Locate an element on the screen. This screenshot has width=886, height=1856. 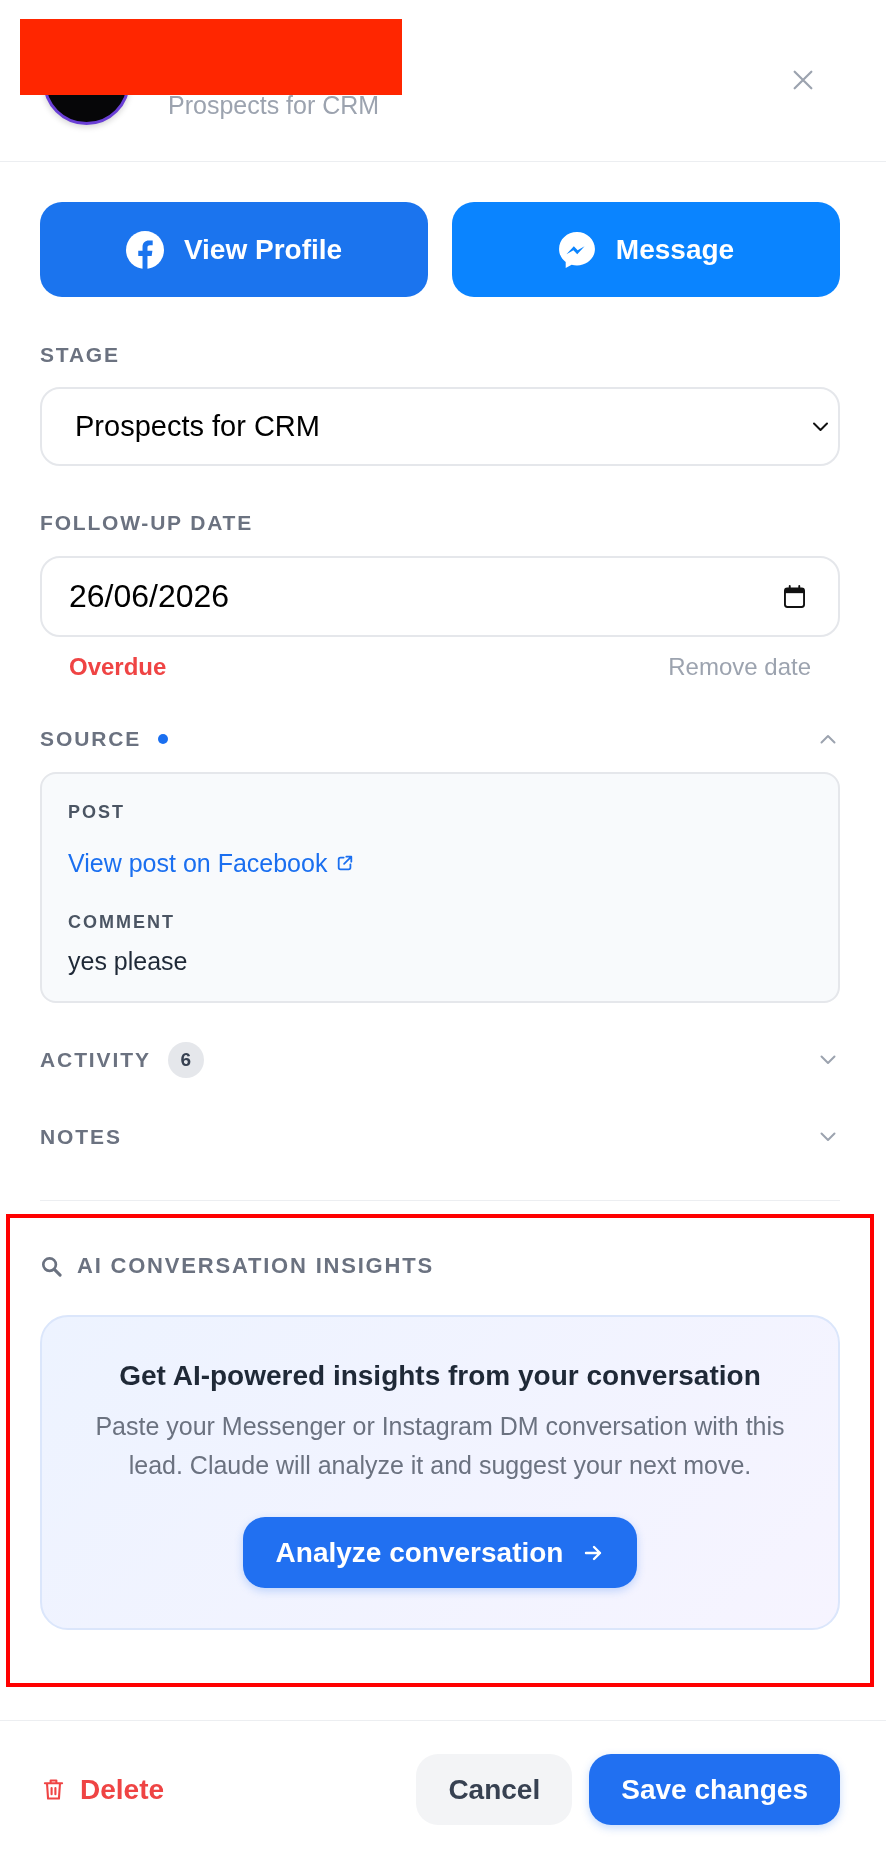
post-link: View post on Facebook is located at coordinates (211, 863).